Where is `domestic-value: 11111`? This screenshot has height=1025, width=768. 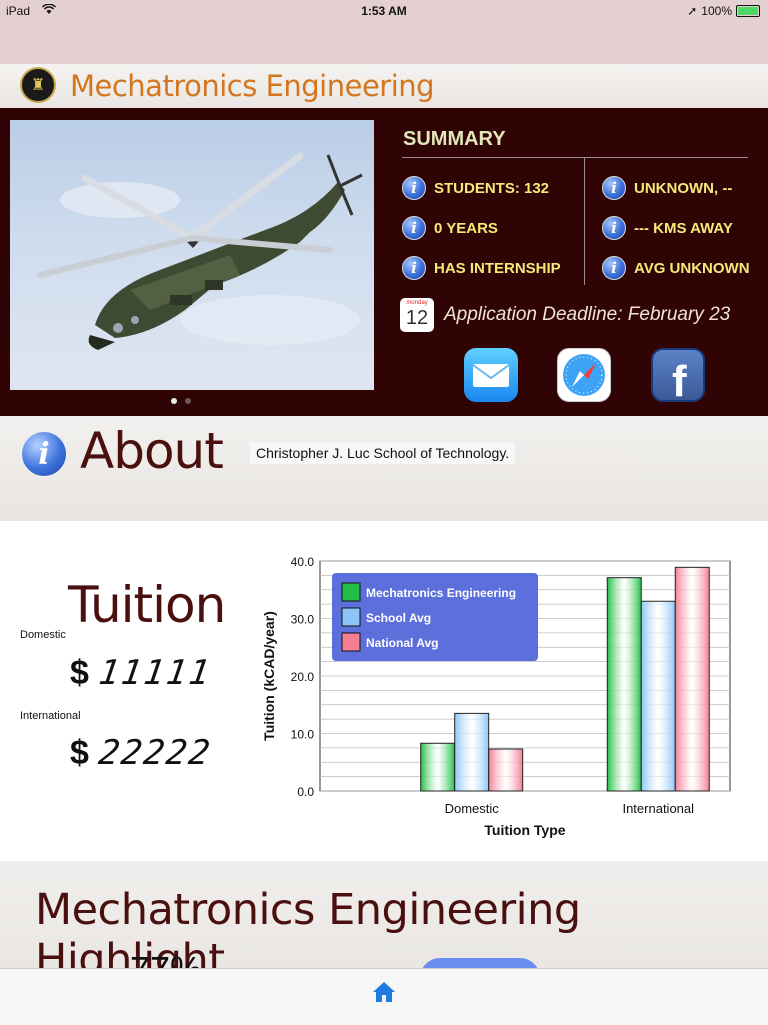 domestic-value: 11111 is located at coordinates (155, 673).